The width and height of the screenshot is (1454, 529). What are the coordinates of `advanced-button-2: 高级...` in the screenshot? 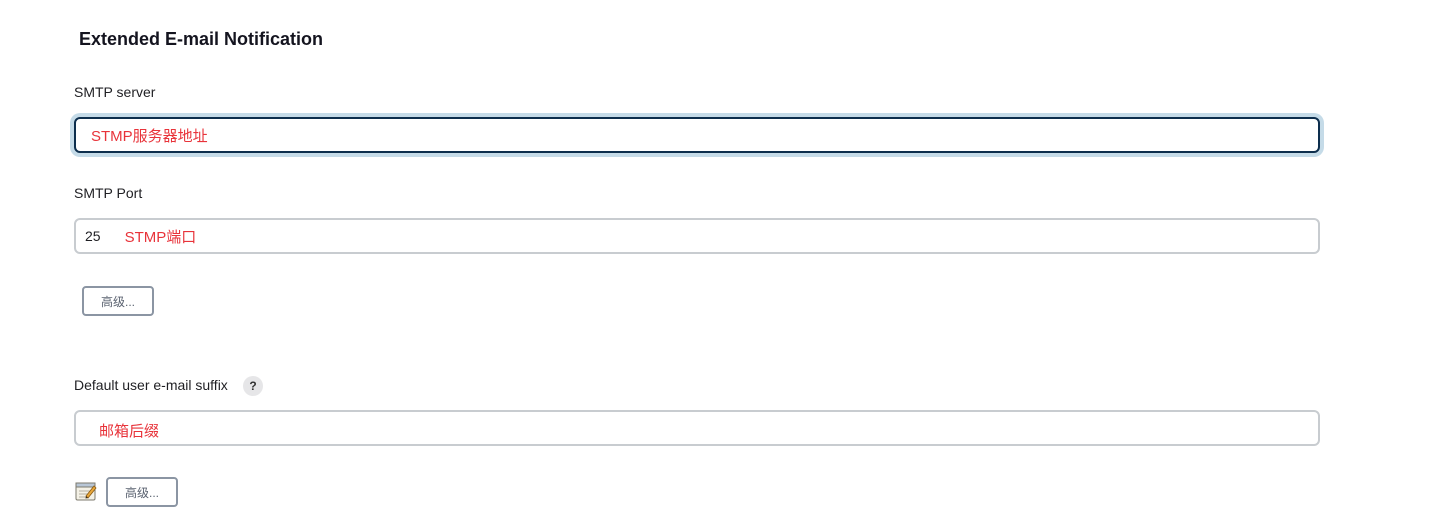 It's located at (142, 492).